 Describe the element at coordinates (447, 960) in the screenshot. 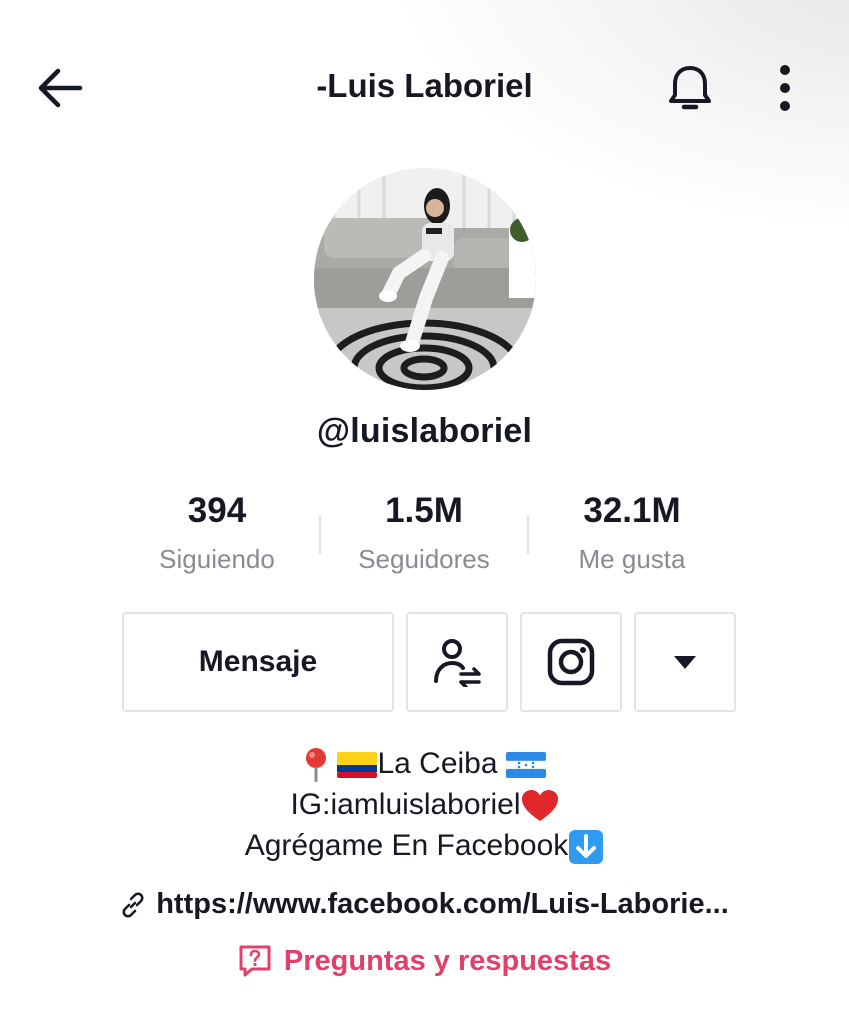

I see `qa-label: Preguntas y respuestas` at that location.